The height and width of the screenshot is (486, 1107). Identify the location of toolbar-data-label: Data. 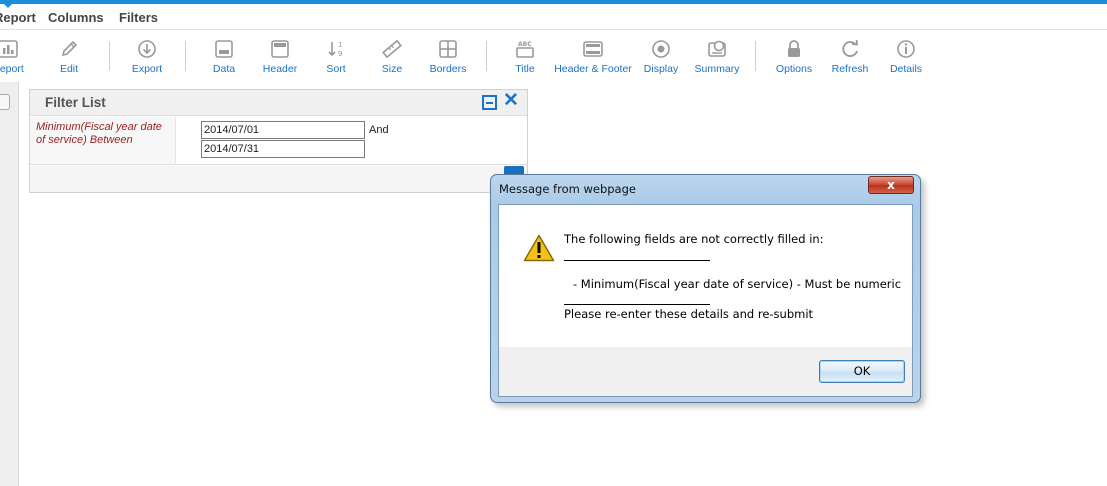
(224, 69).